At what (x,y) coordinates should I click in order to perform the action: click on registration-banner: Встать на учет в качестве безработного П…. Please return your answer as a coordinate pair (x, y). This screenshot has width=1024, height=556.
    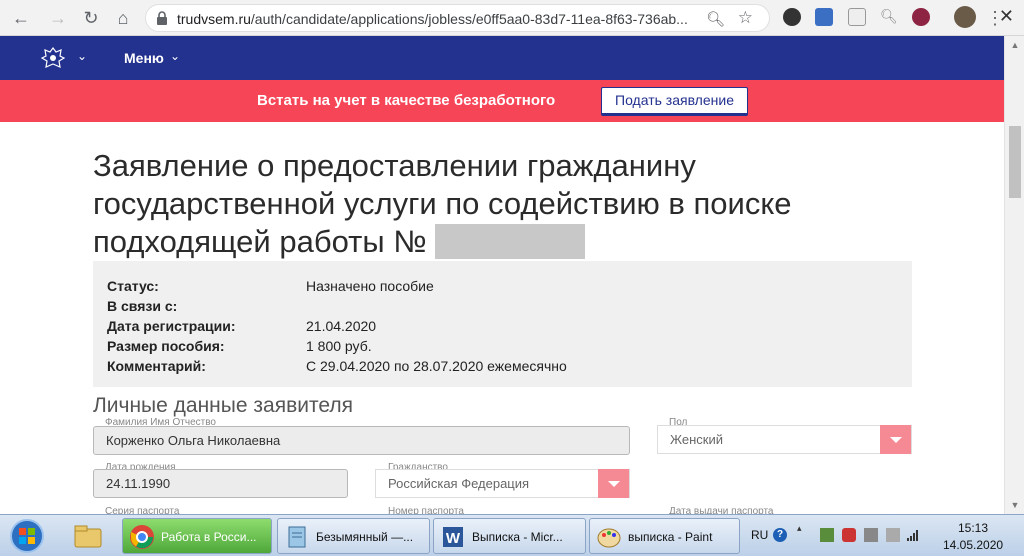
    Looking at the image, I should click on (502, 101).